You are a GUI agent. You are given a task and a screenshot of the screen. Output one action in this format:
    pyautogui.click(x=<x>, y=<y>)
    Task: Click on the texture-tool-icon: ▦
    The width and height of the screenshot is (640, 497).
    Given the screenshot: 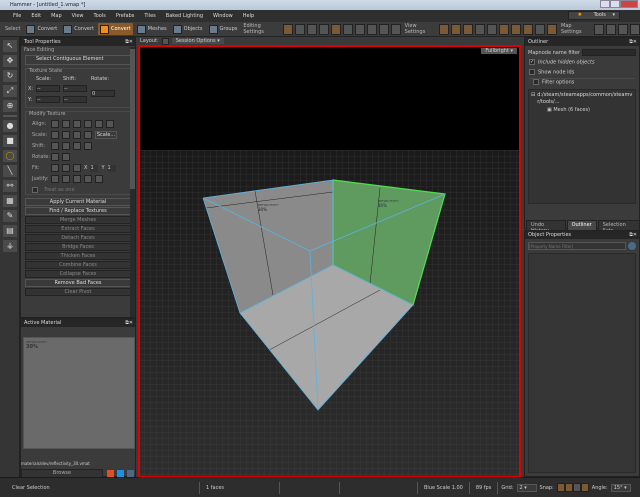 What is the action you would take?
    pyautogui.click(x=10, y=201)
    